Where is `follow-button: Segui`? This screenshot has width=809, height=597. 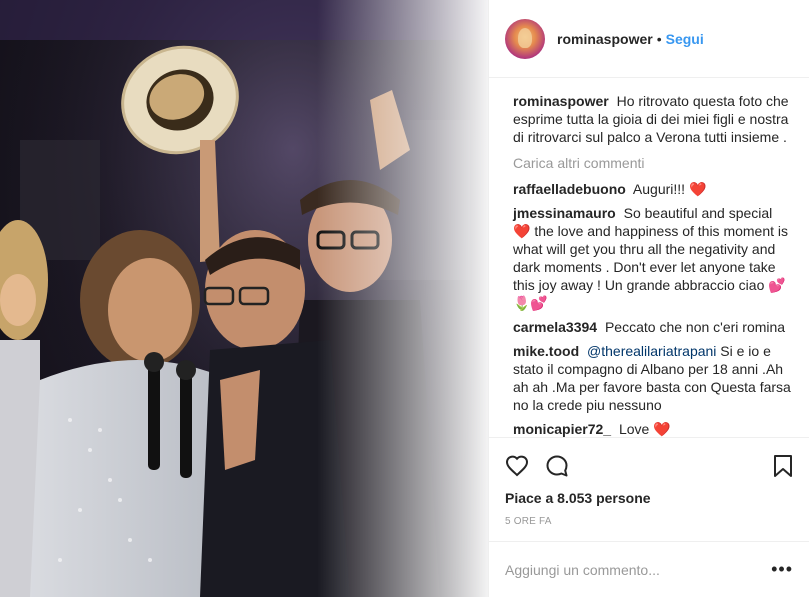 follow-button: Segui is located at coordinates (685, 39).